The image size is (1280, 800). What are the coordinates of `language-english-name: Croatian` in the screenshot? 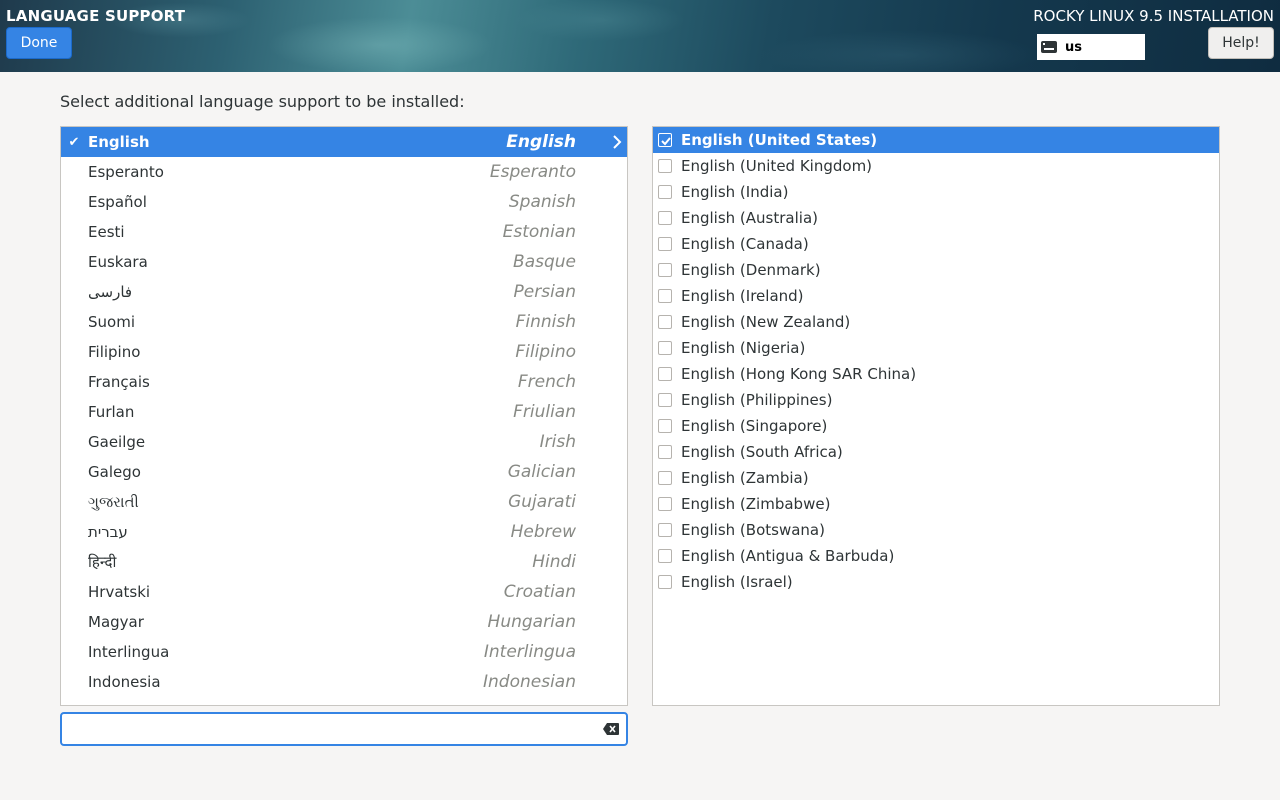 It's located at (539, 592).